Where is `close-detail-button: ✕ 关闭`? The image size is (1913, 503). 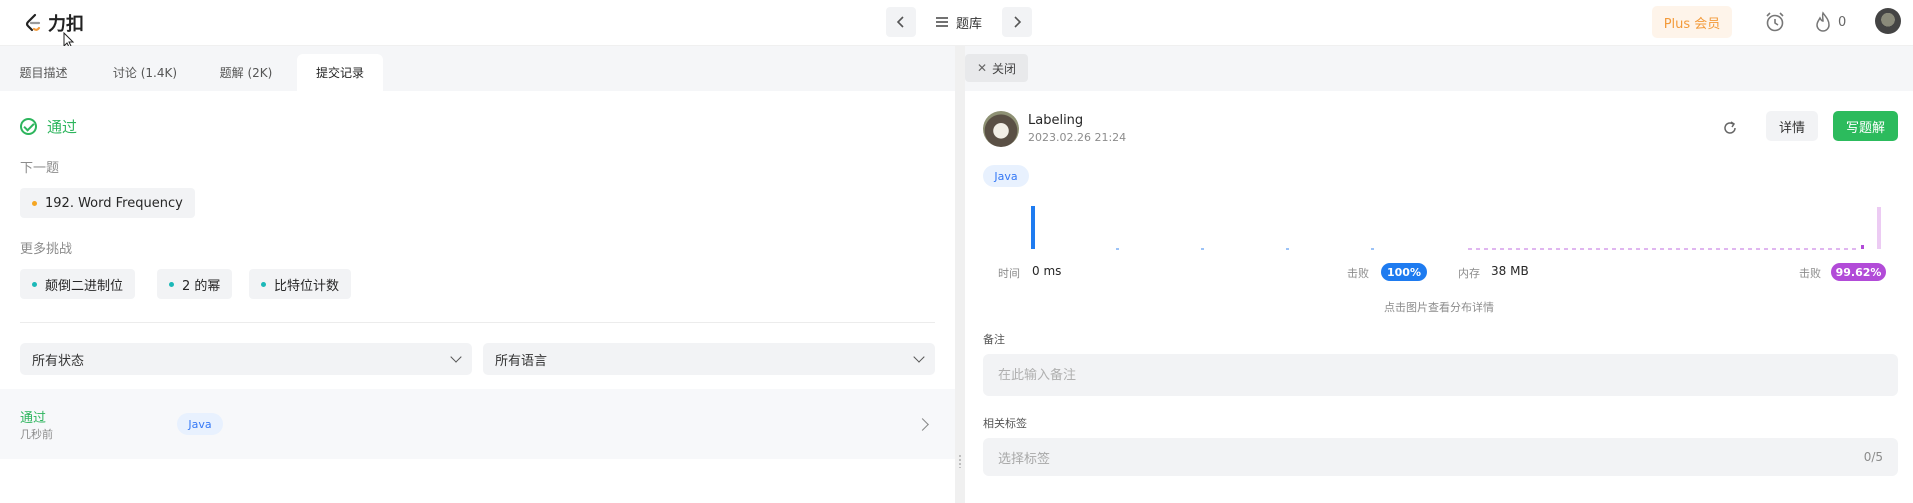
close-detail-button: ✕ 关闭 is located at coordinates (996, 68).